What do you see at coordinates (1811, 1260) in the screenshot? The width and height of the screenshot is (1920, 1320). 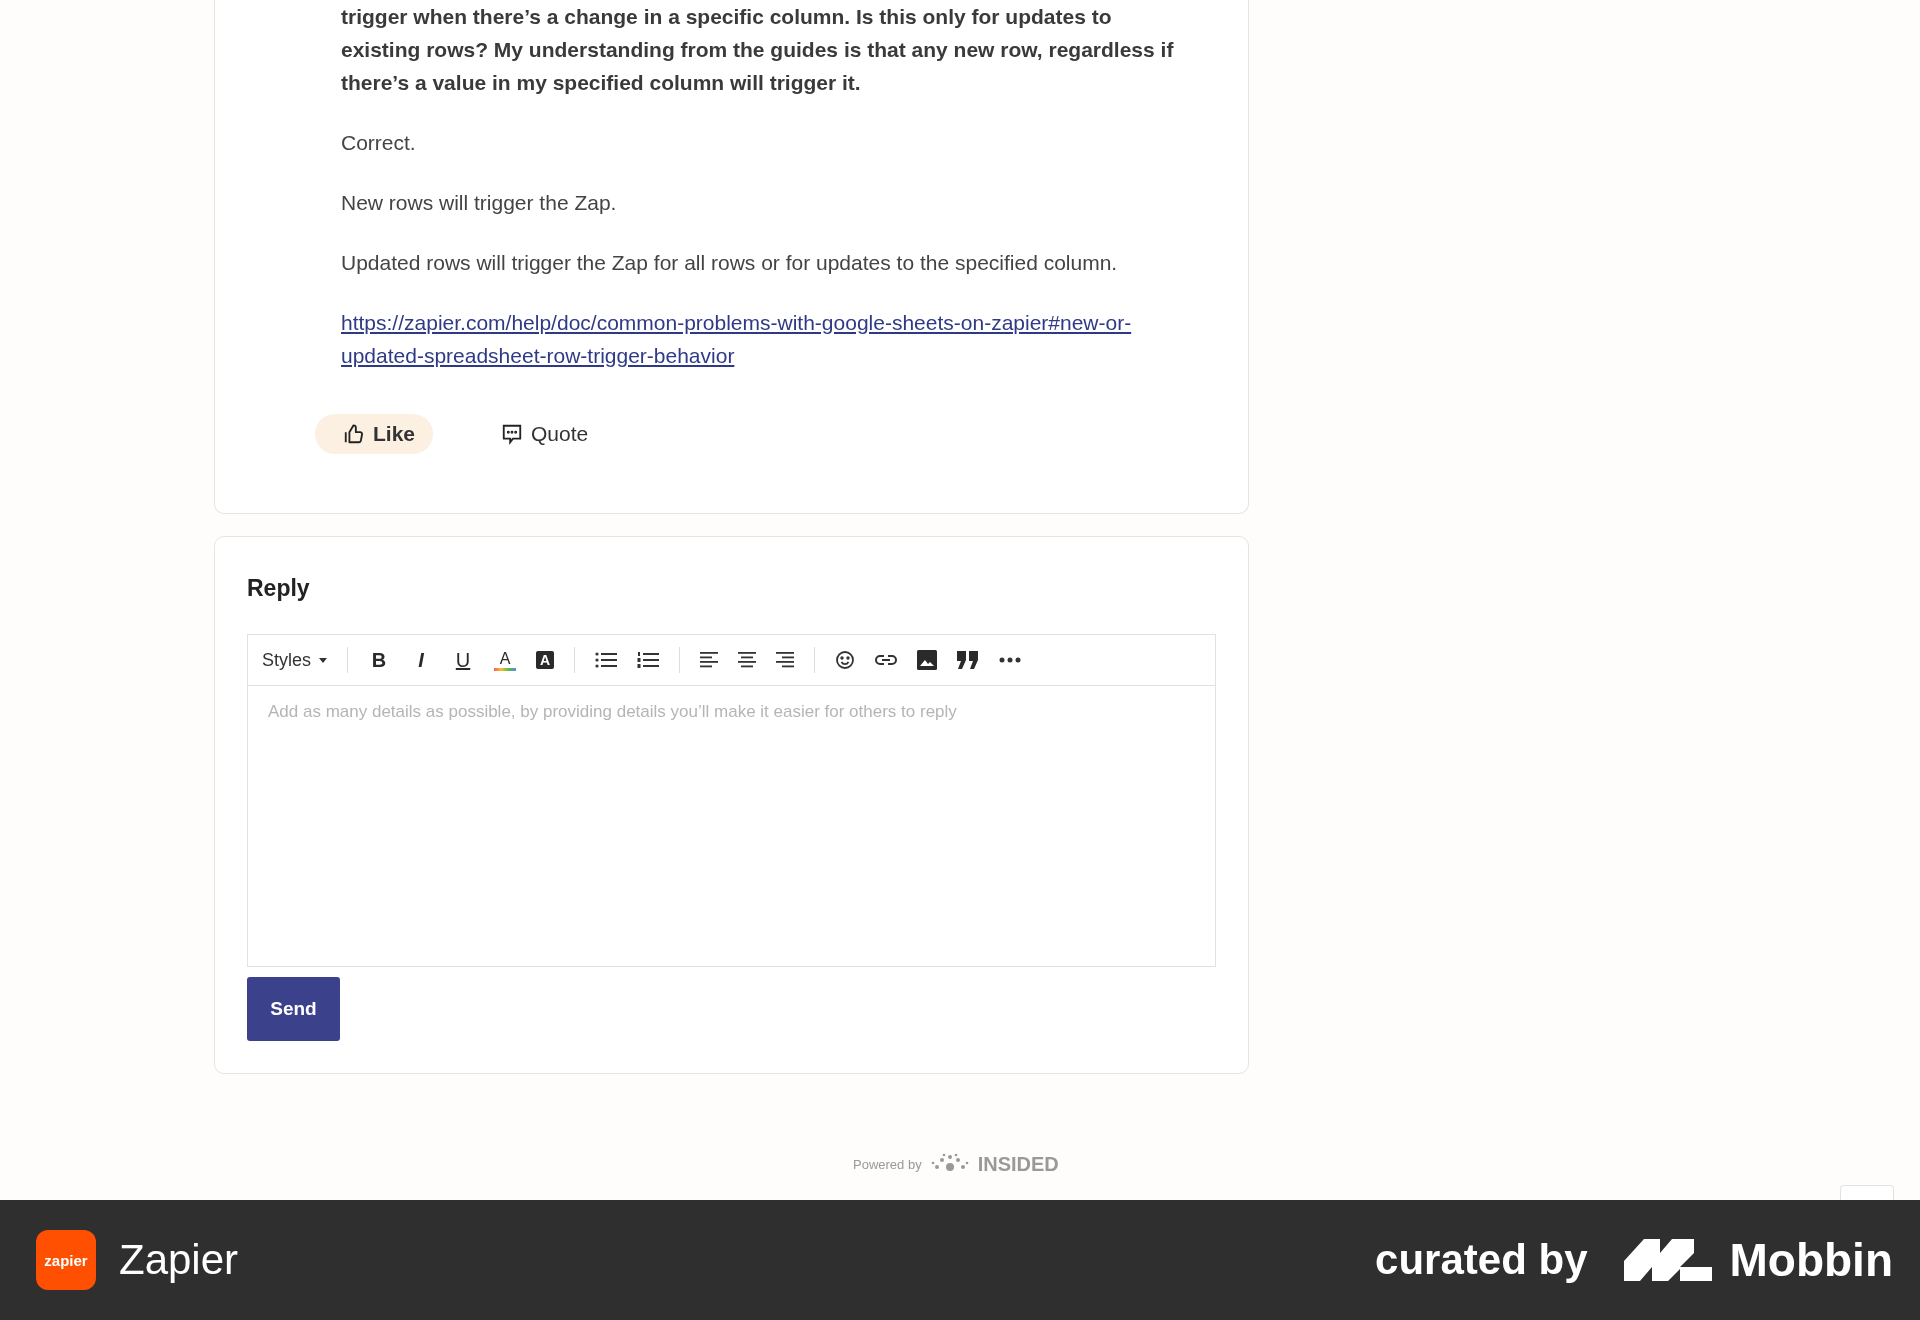 I see `brand-name: Mobbin` at bounding box center [1811, 1260].